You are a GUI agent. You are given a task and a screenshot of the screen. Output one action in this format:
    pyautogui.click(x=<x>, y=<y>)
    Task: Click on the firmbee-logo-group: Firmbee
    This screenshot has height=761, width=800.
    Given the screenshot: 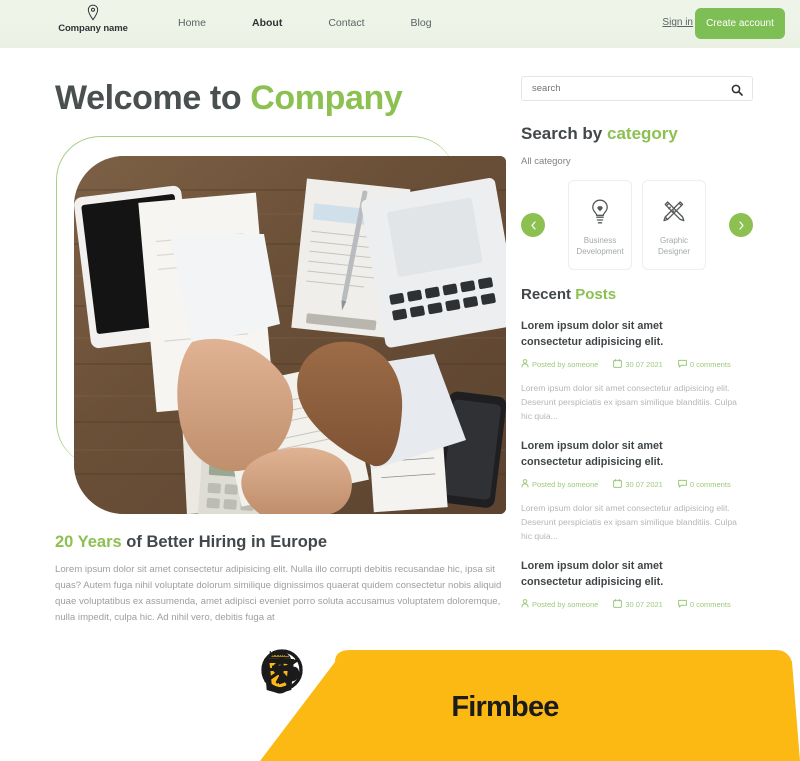 What is the action you would take?
    pyautogui.click(x=410, y=687)
    